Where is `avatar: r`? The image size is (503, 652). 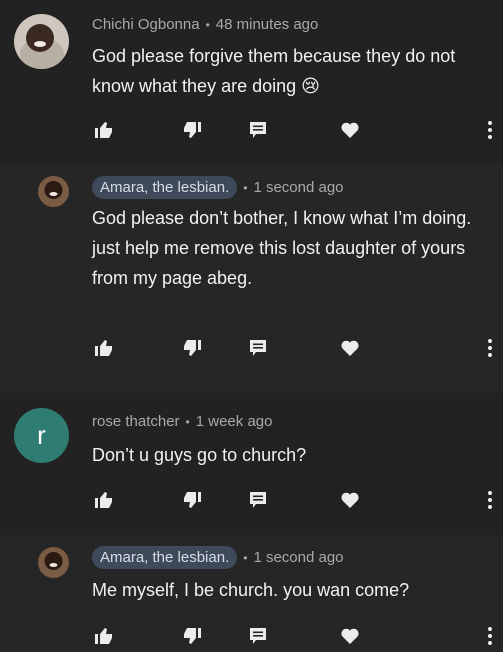
avatar: r is located at coordinates (41, 435).